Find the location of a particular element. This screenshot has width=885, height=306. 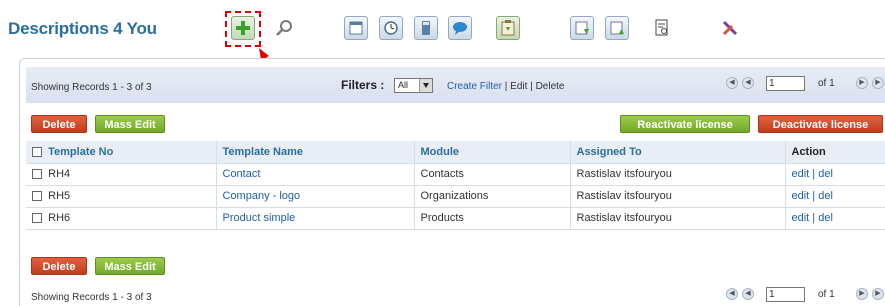

delete-button: Delete is located at coordinates (59, 124).